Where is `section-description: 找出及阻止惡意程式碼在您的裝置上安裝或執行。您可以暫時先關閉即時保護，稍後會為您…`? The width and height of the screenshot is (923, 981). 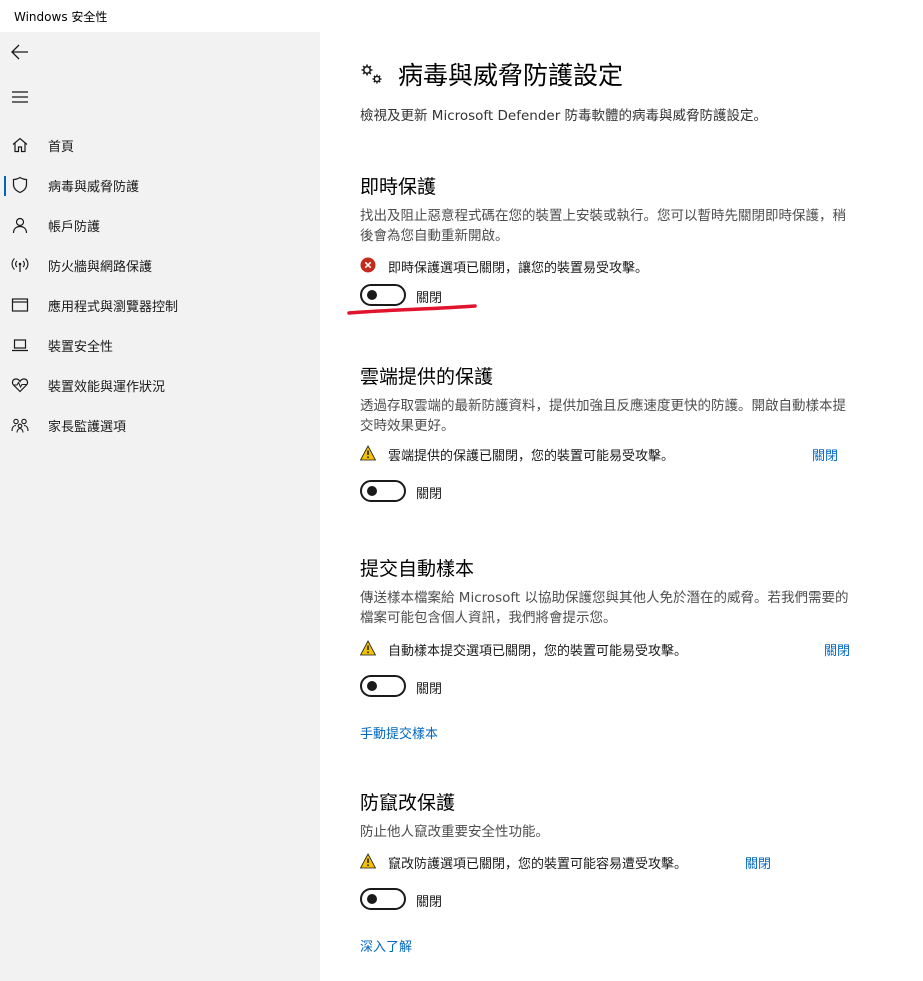 section-description: 找出及阻止惡意程式碼在您的裝置上安裝或執行。您可以暫時先關閉即時保護，稍後會為您… is located at coordinates (603, 226).